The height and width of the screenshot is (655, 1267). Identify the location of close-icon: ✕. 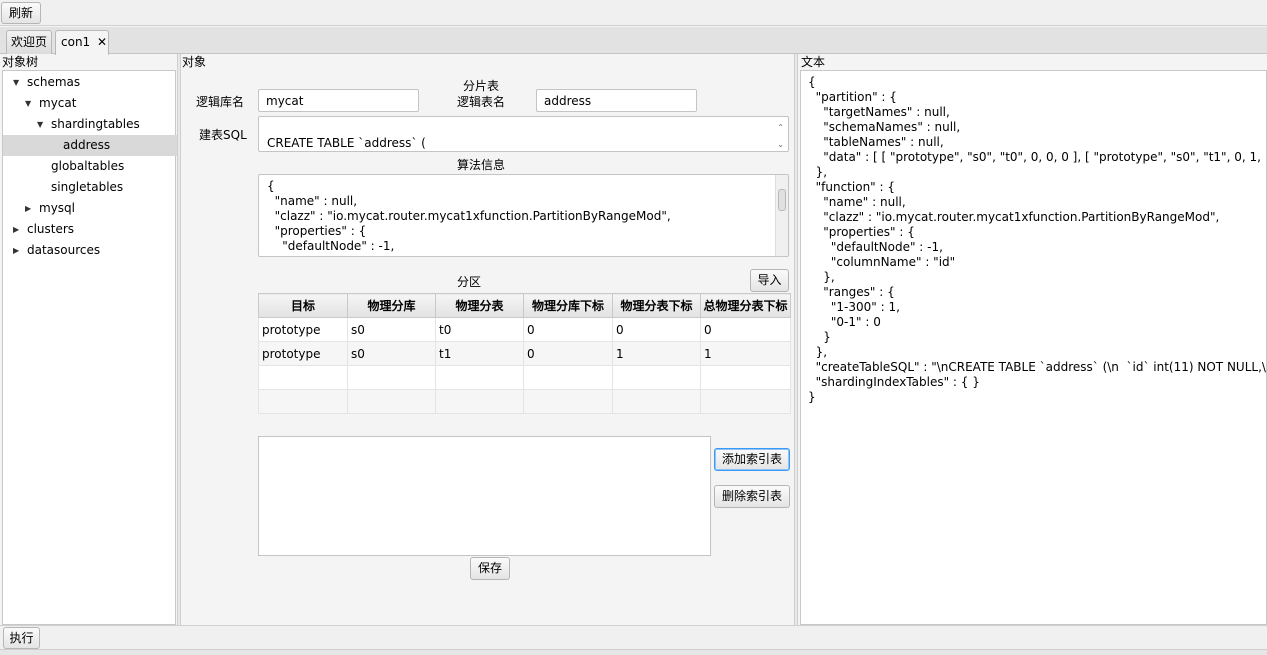
(102, 42).